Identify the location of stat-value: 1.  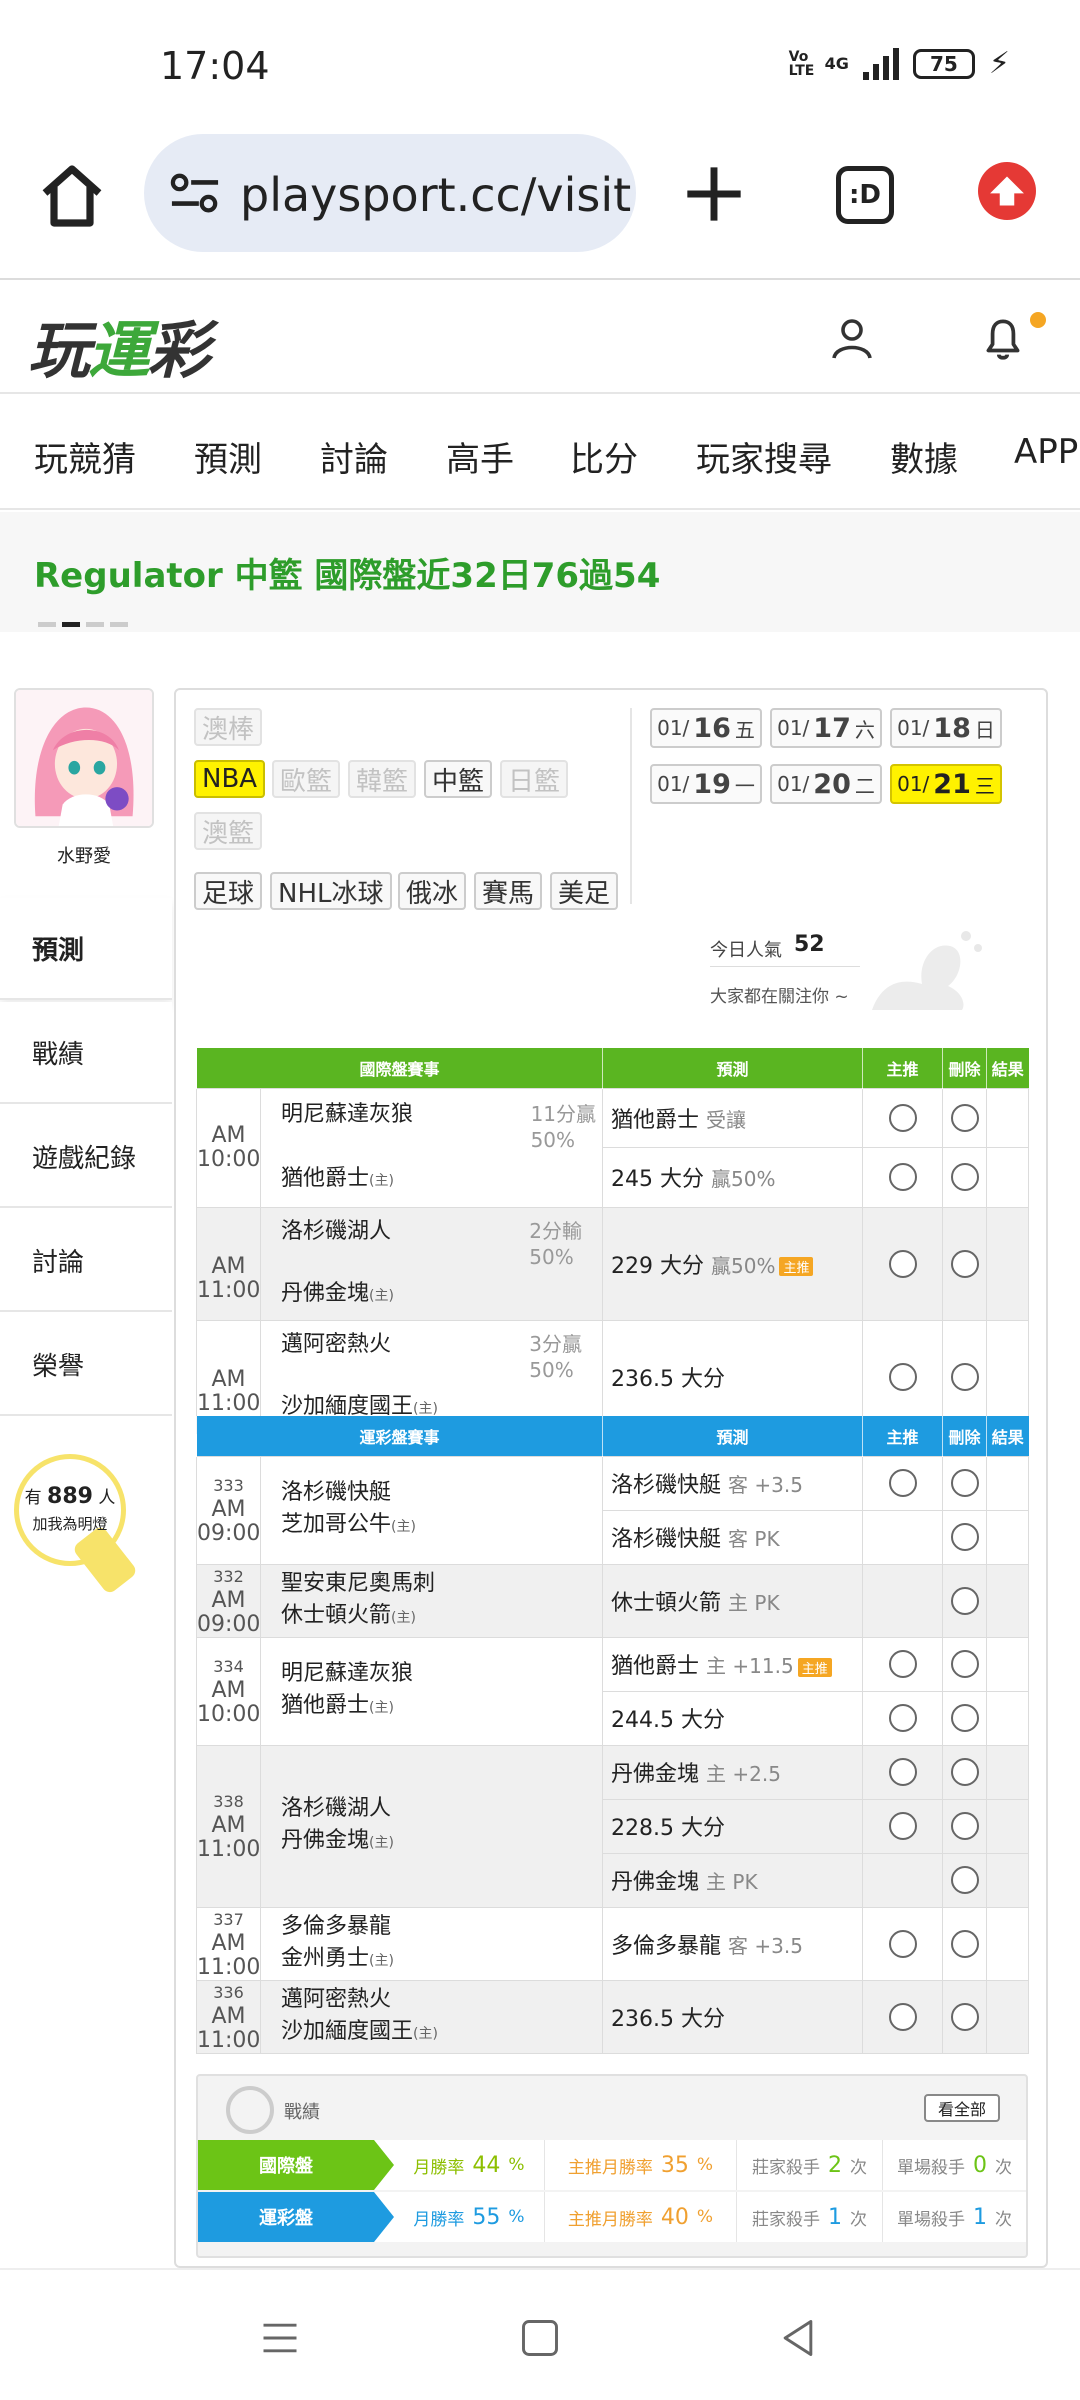
(980, 2217).